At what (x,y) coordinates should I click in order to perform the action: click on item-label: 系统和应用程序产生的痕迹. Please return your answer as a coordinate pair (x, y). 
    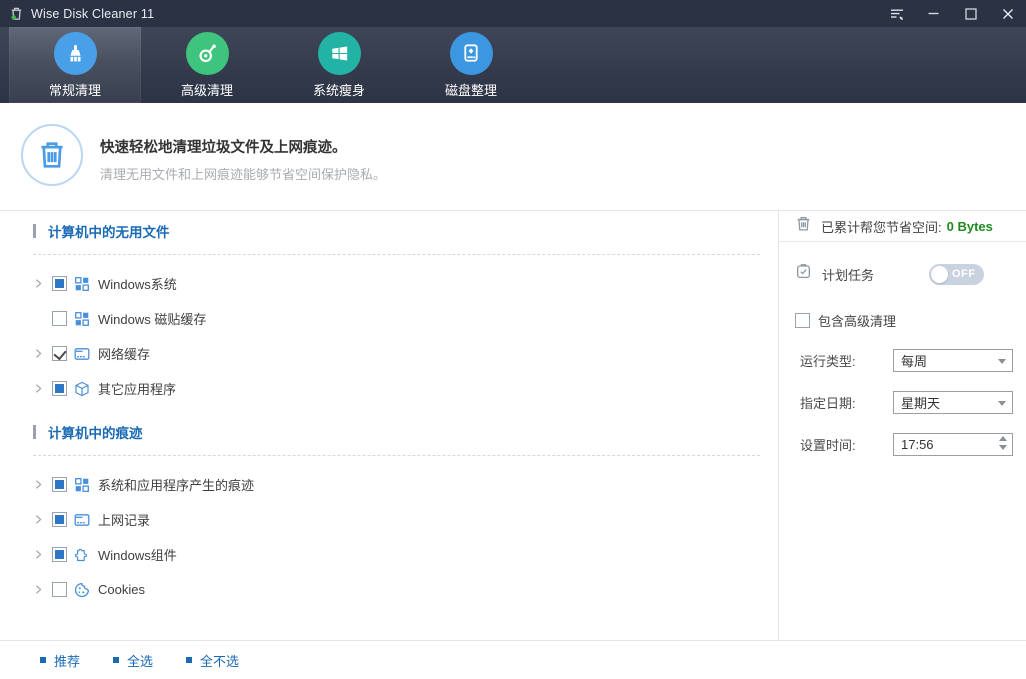
    Looking at the image, I should click on (176, 485).